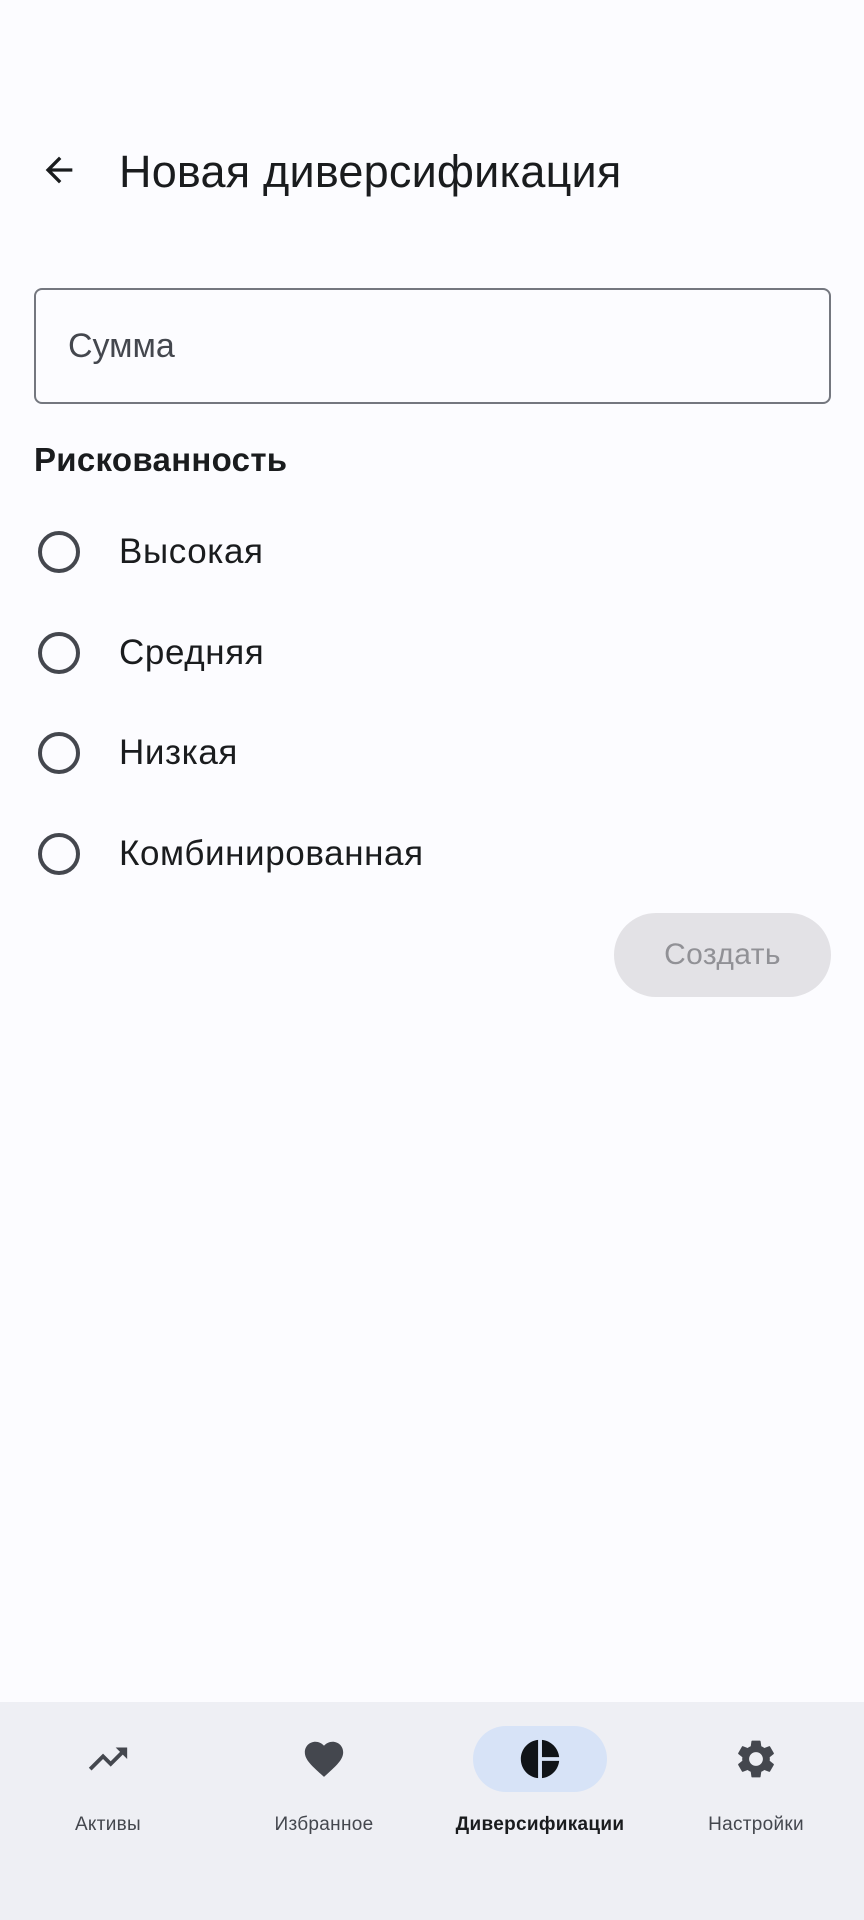 The height and width of the screenshot is (1920, 864). I want to click on heart-icon, so click(324, 1759).